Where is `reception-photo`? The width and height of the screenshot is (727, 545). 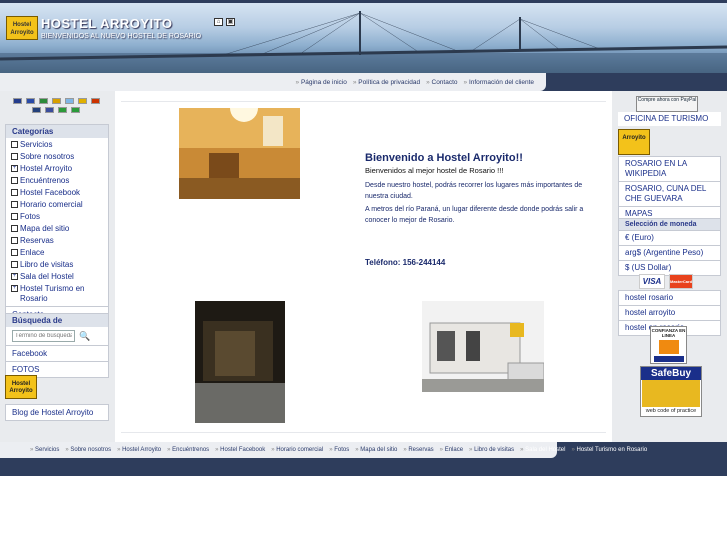
reception-photo is located at coordinates (239, 153).